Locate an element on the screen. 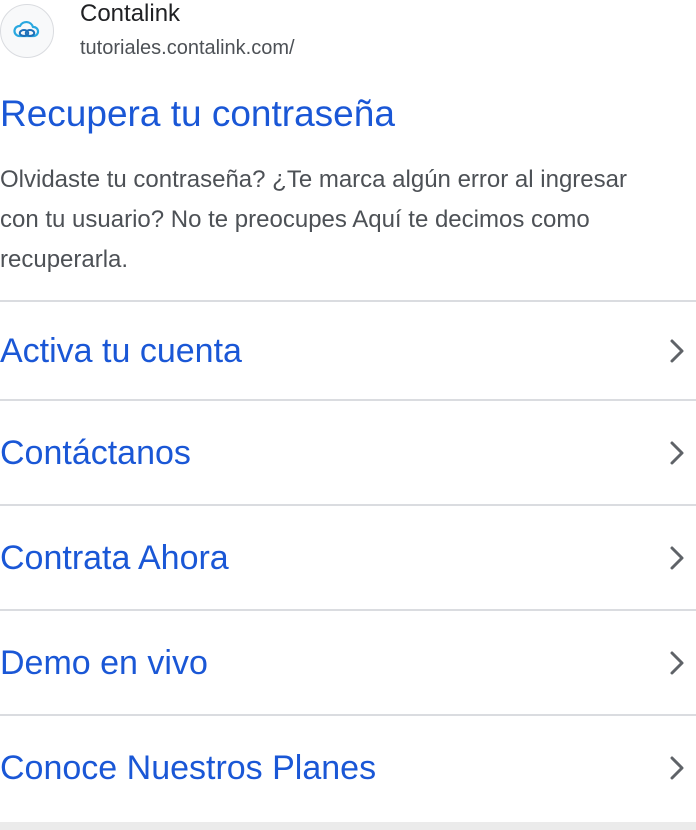 The height and width of the screenshot is (830, 696). cloud-link-icon is located at coordinates (26, 29).